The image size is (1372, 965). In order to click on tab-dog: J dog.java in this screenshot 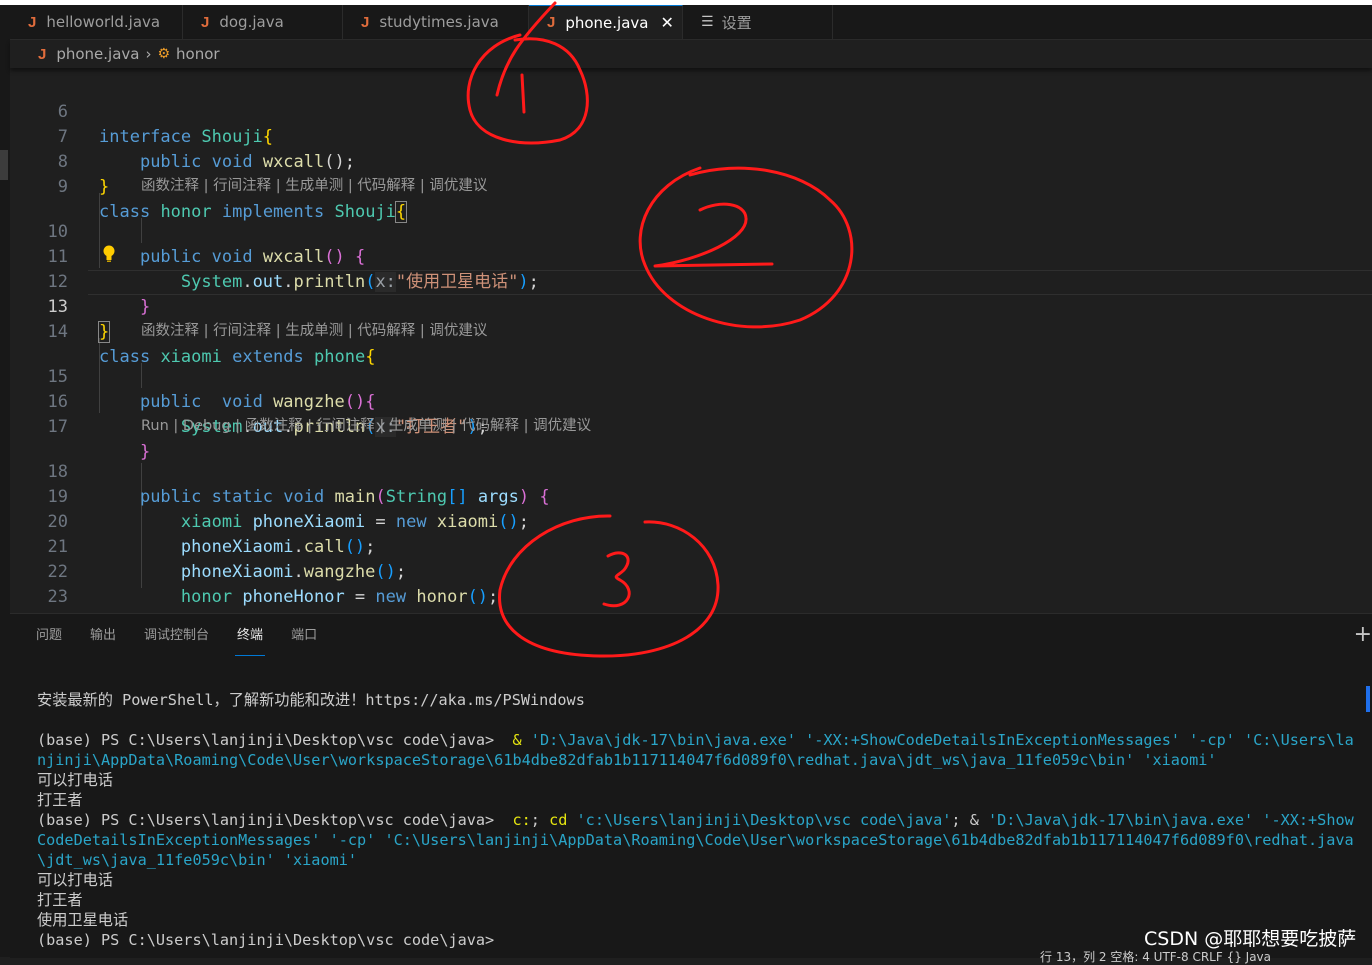, I will do `click(263, 22)`.